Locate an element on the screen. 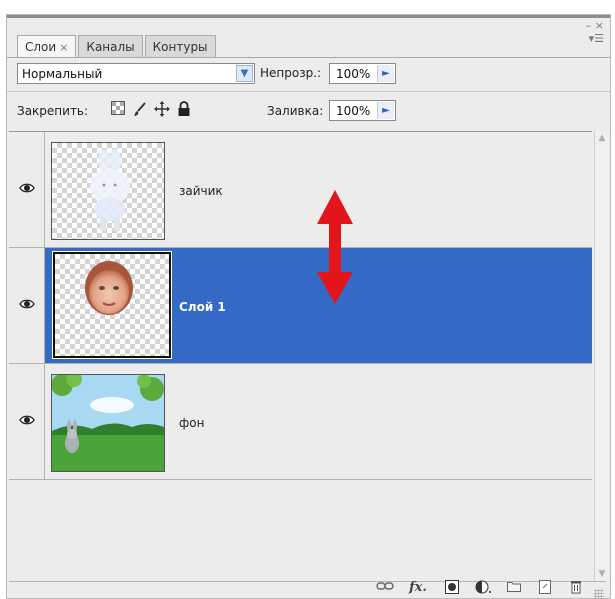 This screenshot has height=599, width=615. tab-layers: Слои × is located at coordinates (47, 46).